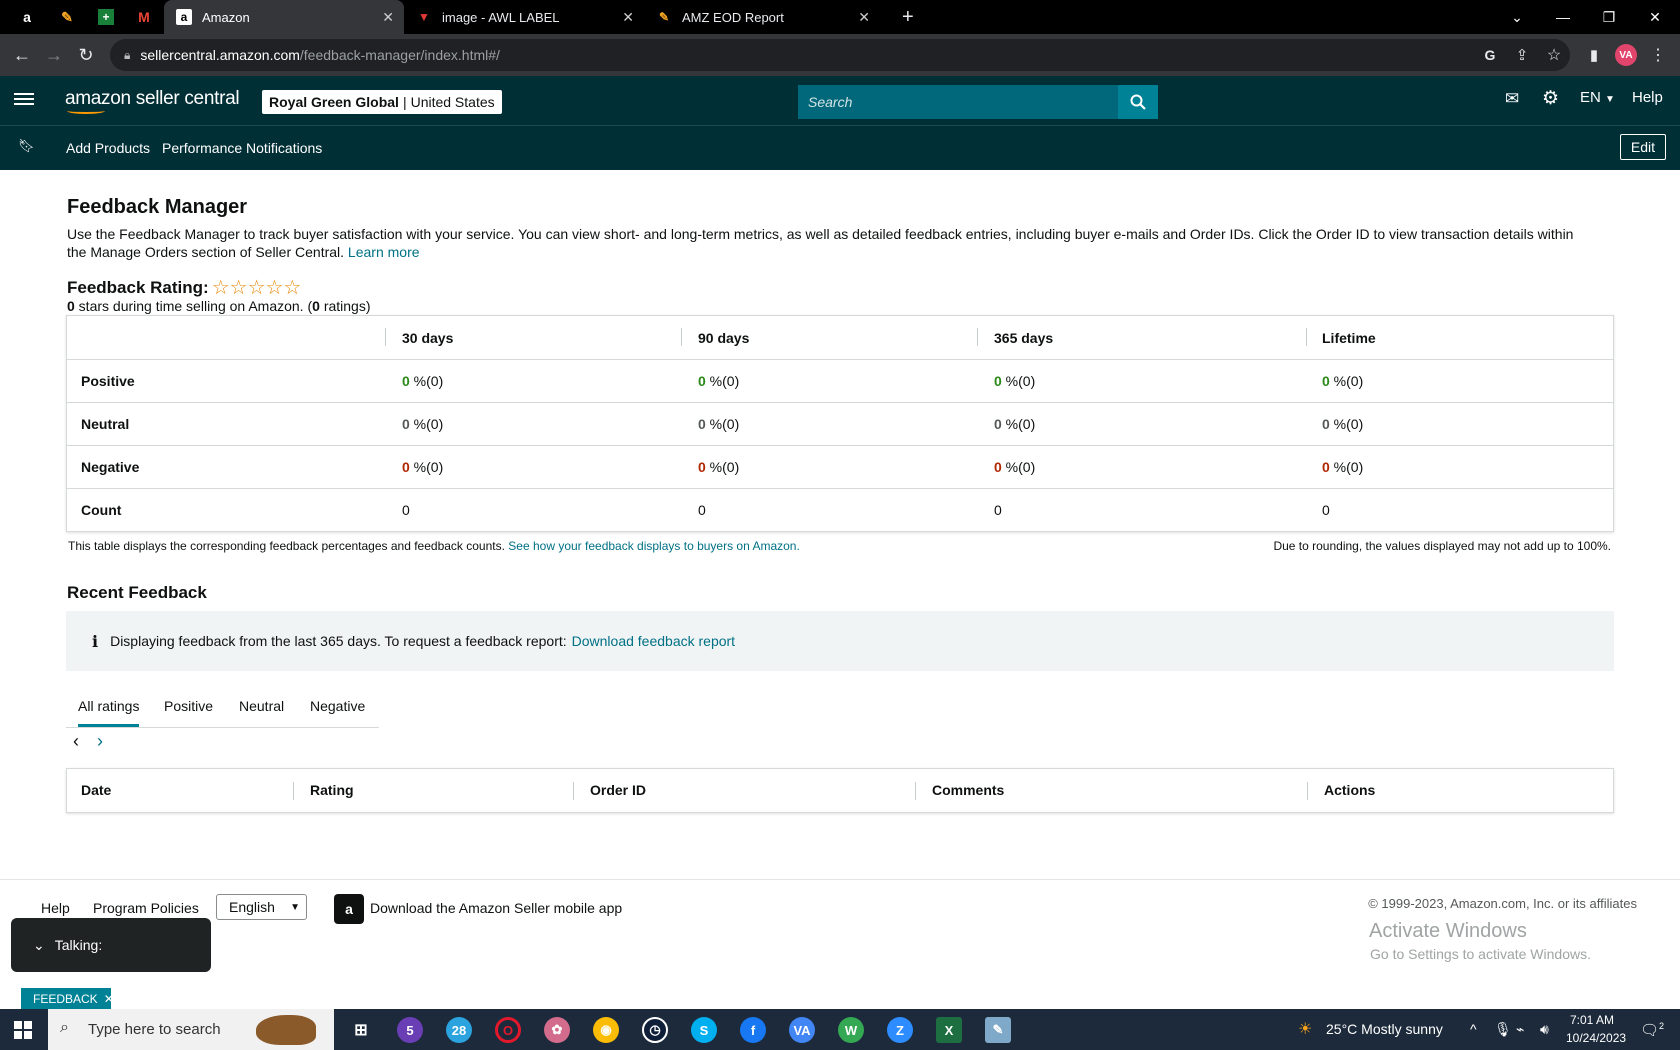 The image size is (1680, 1050). What do you see at coordinates (295, 907) in the screenshot?
I see `chevron-down-icon: ▼` at bounding box center [295, 907].